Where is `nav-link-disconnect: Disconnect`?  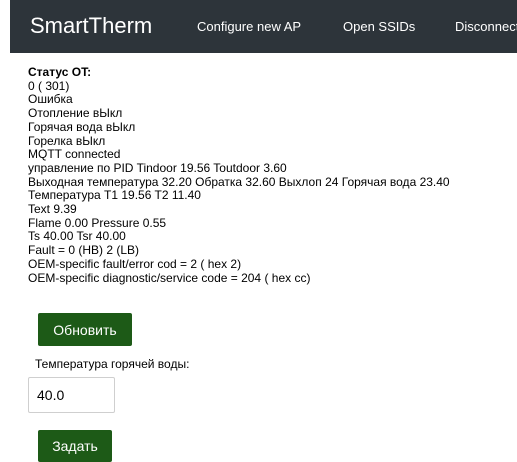
nav-link-disconnect: Disconnect is located at coordinates (486, 26).